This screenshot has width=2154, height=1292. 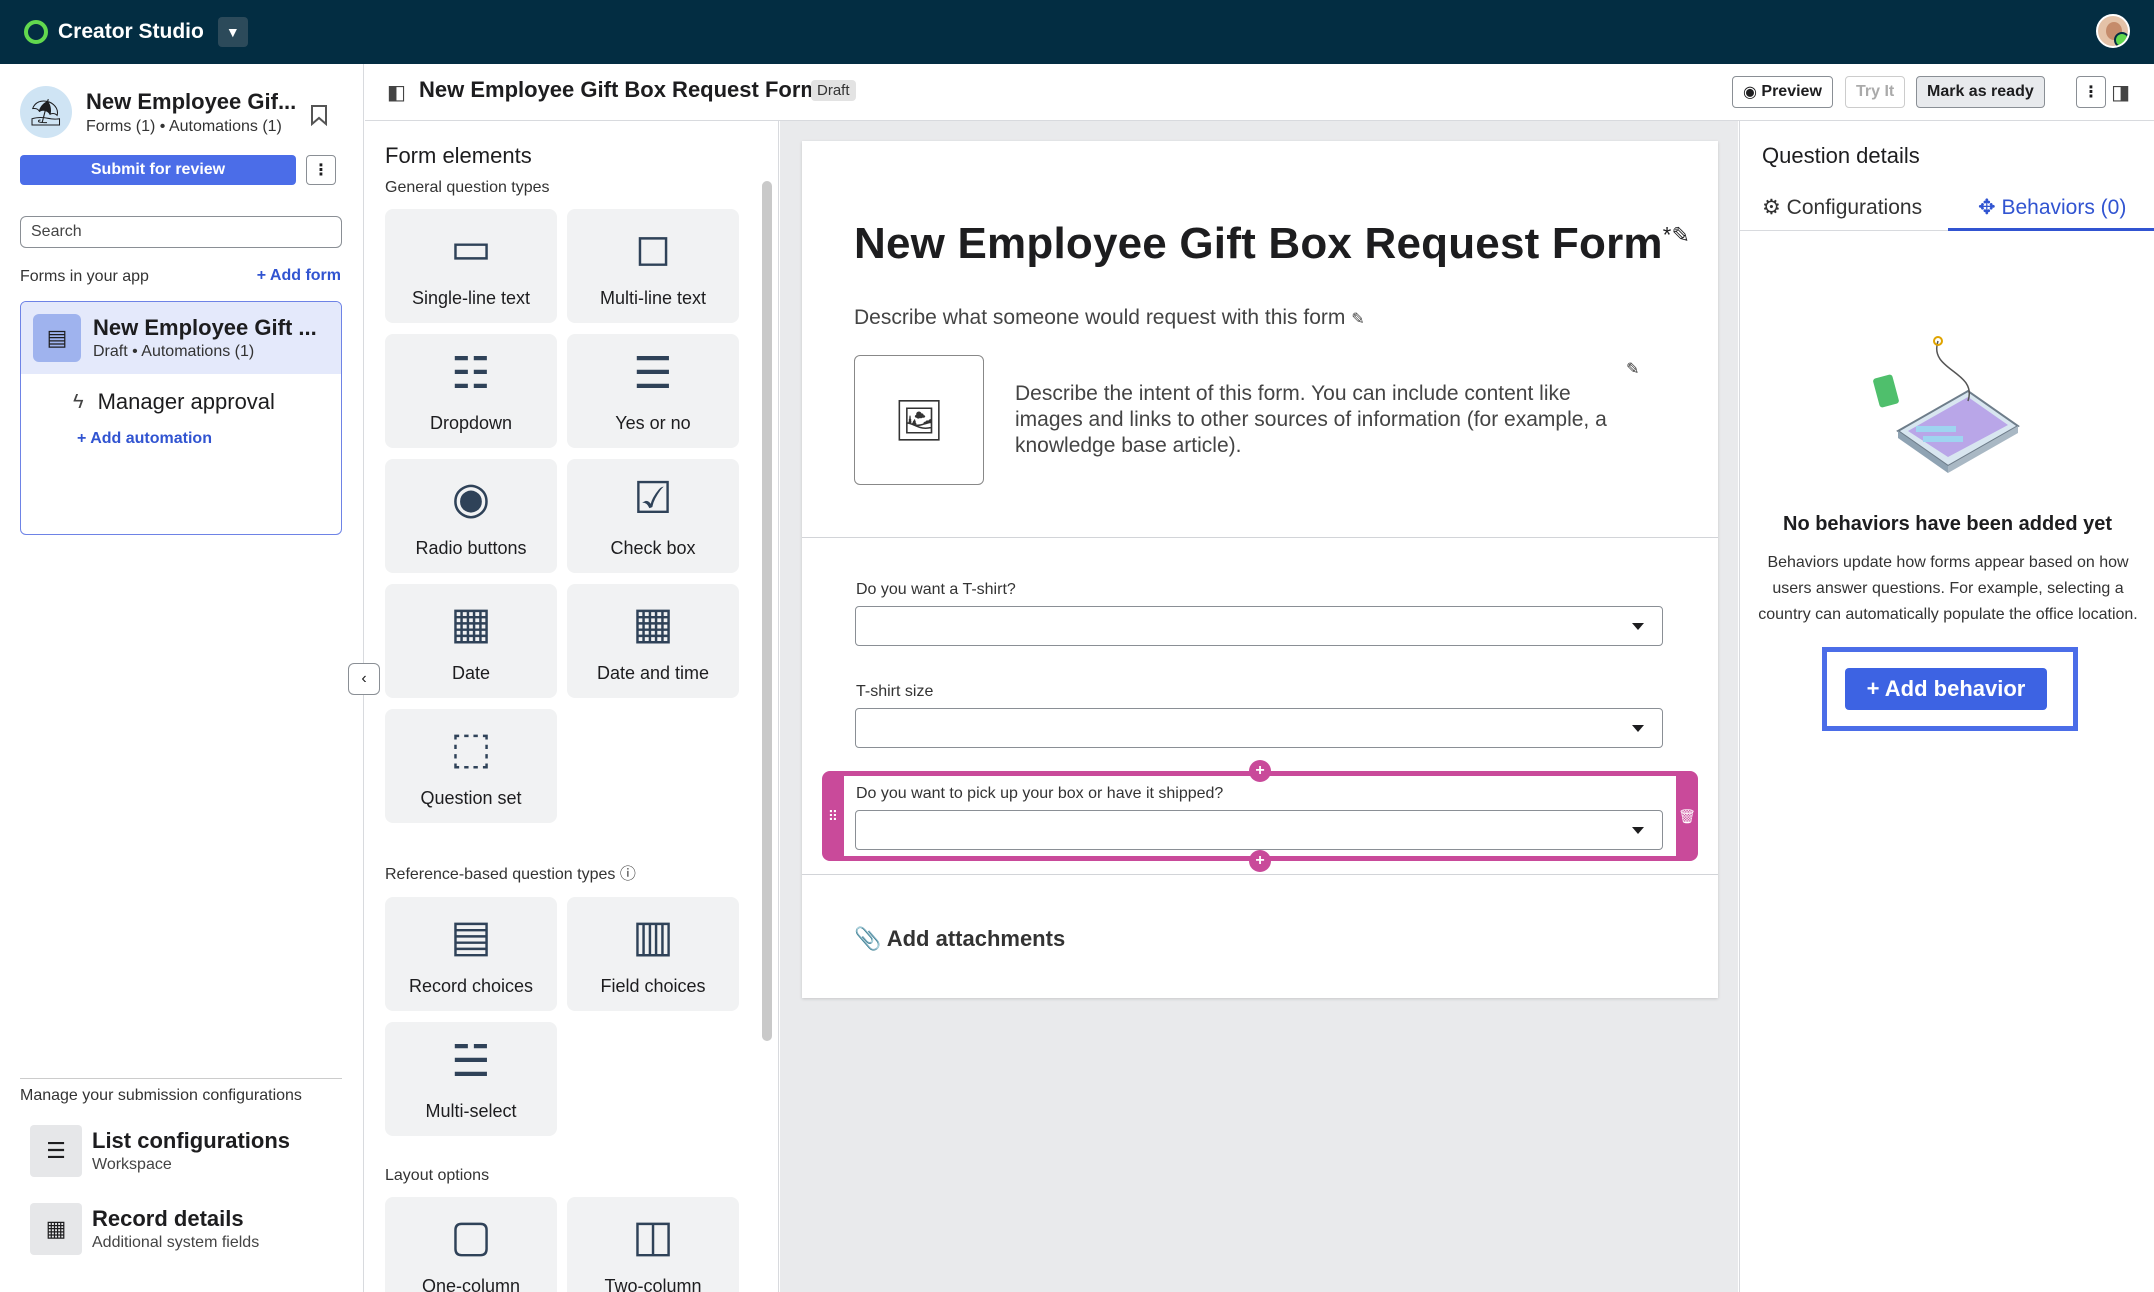 I want to click on element-one-column: ▢ One-column, so click(x=471, y=1244).